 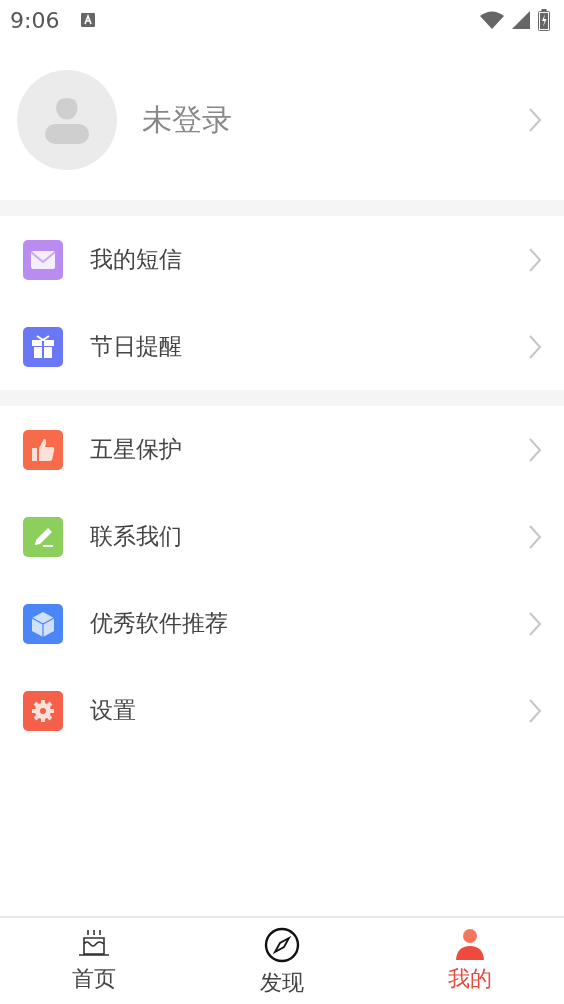 What do you see at coordinates (282, 259) in the screenshot?
I see `menu-item: 我的短信` at bounding box center [282, 259].